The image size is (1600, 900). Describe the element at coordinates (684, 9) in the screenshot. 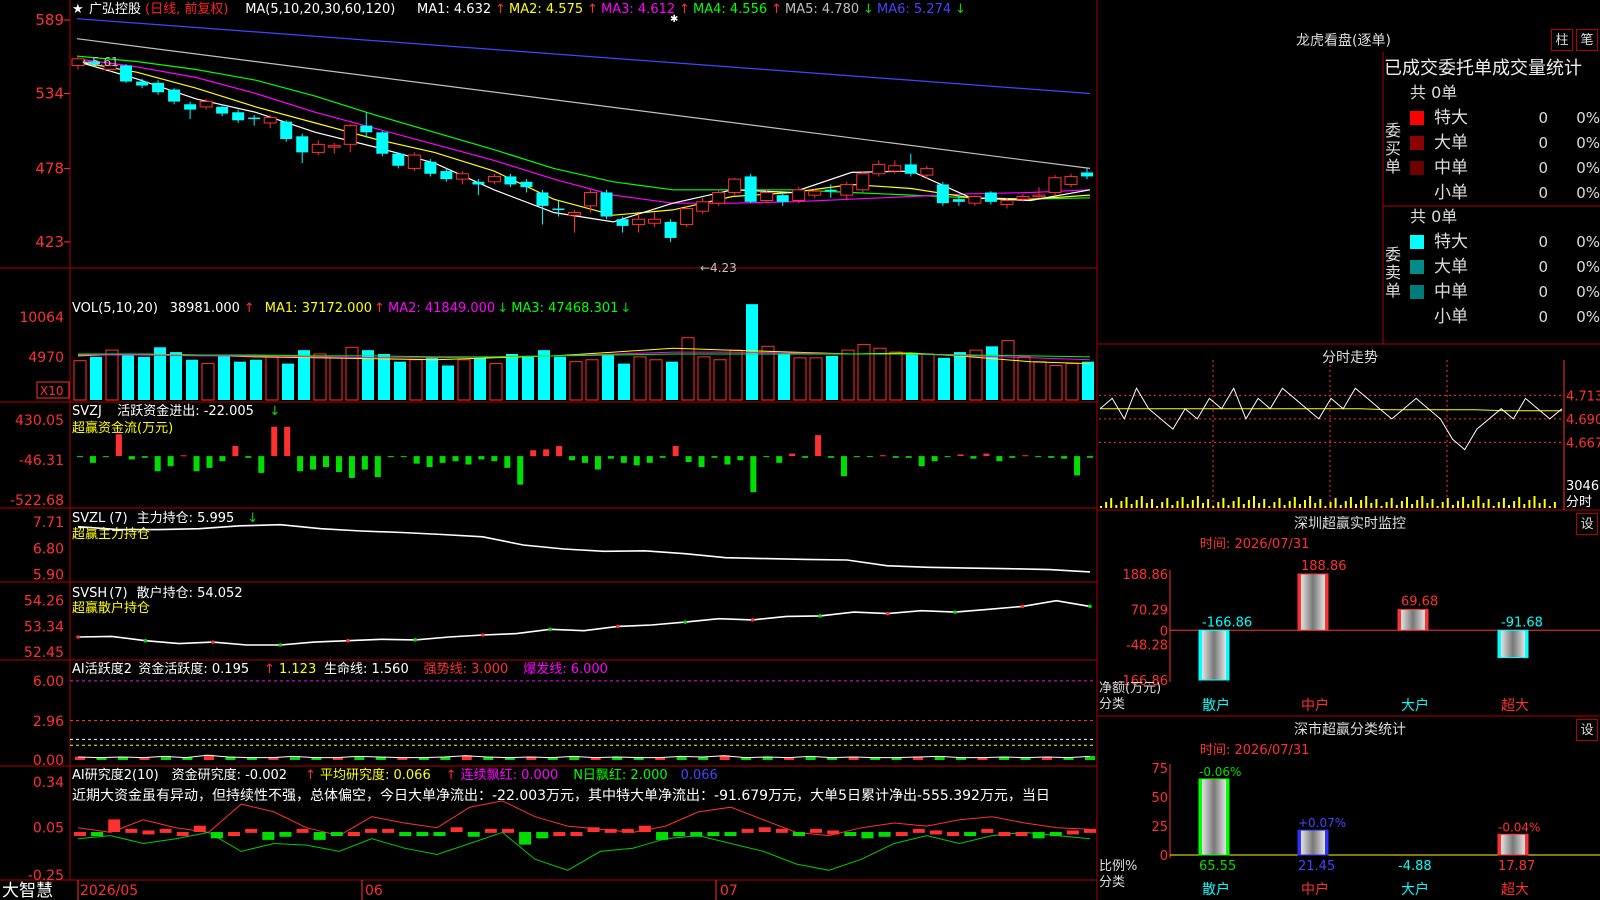

I see `ma-arrow: ↑` at that location.